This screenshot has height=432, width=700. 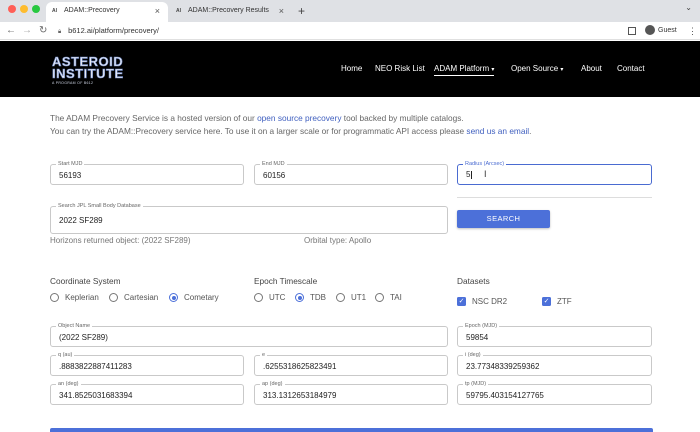 I want to click on radio-keplerian-label: Keplerian, so click(x=82, y=297).